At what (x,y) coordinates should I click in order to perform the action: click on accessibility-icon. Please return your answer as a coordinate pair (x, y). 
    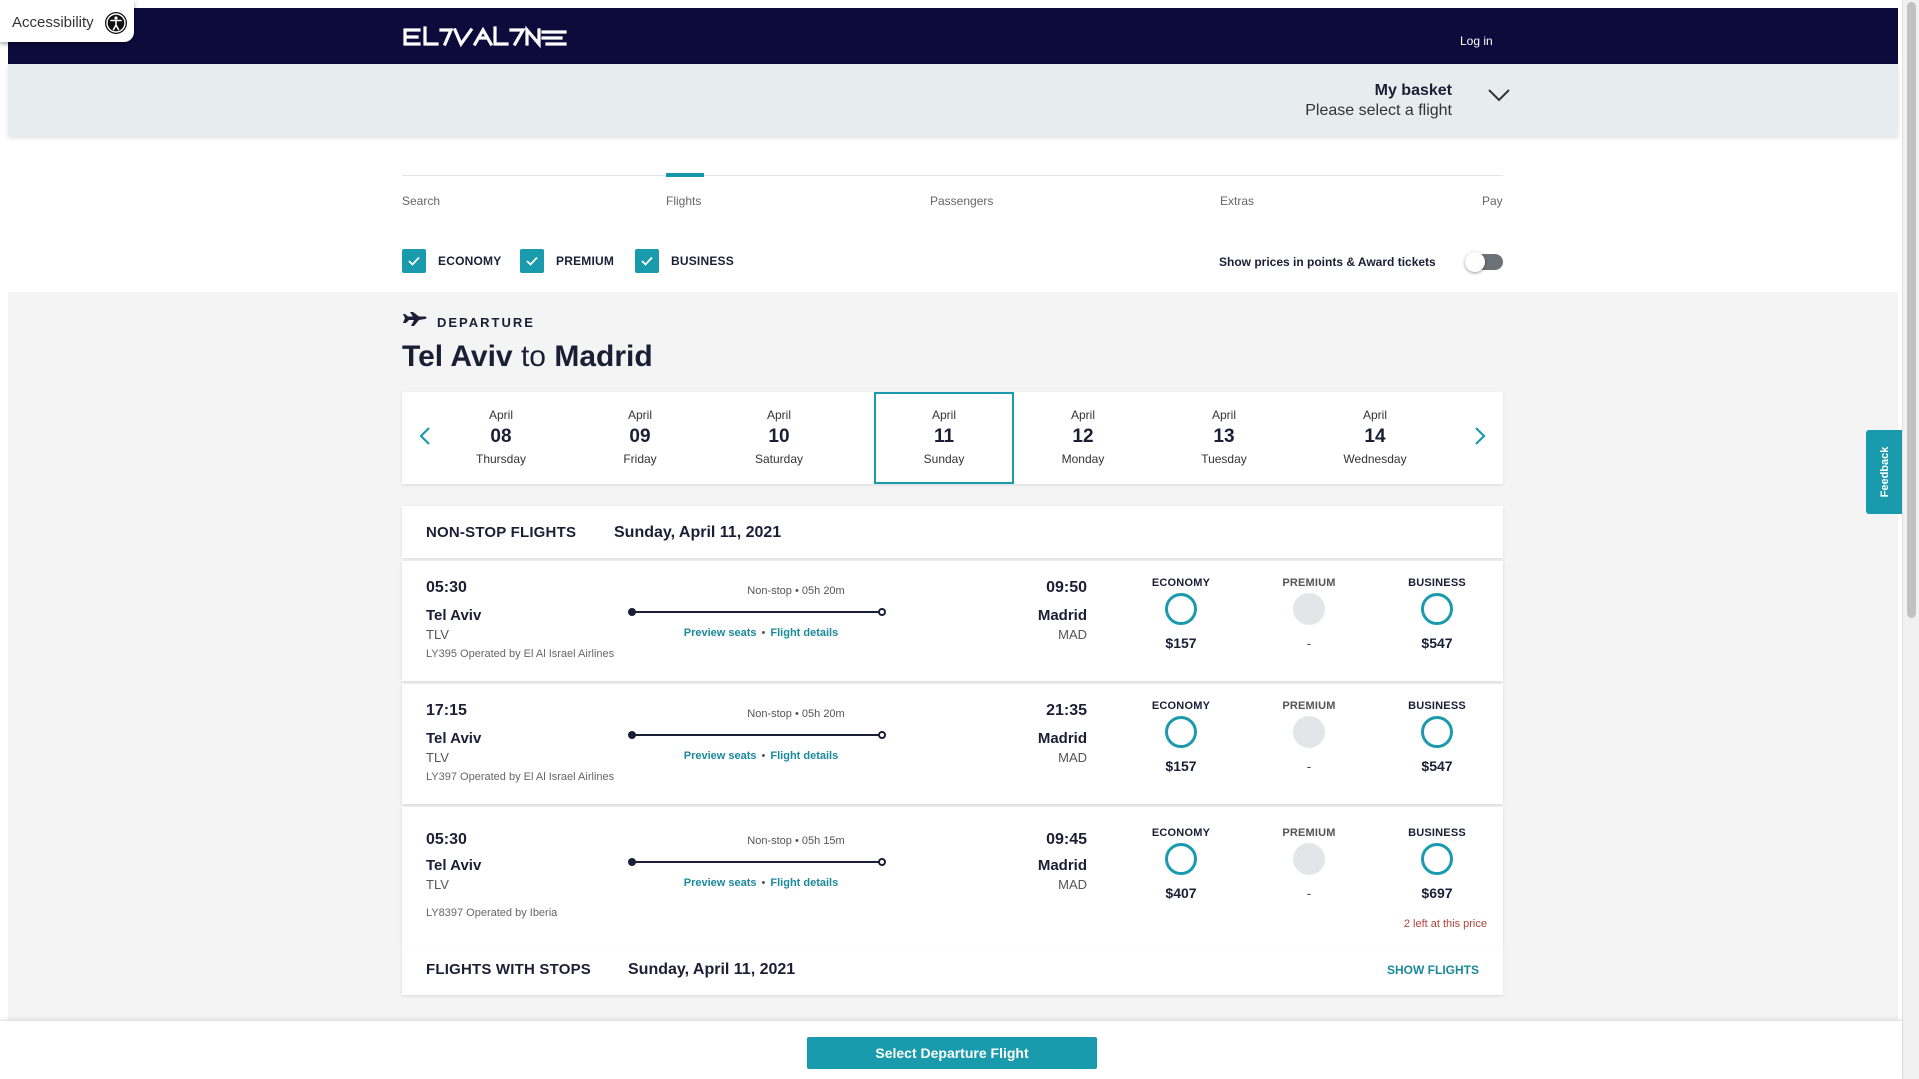
    Looking at the image, I should click on (116, 23).